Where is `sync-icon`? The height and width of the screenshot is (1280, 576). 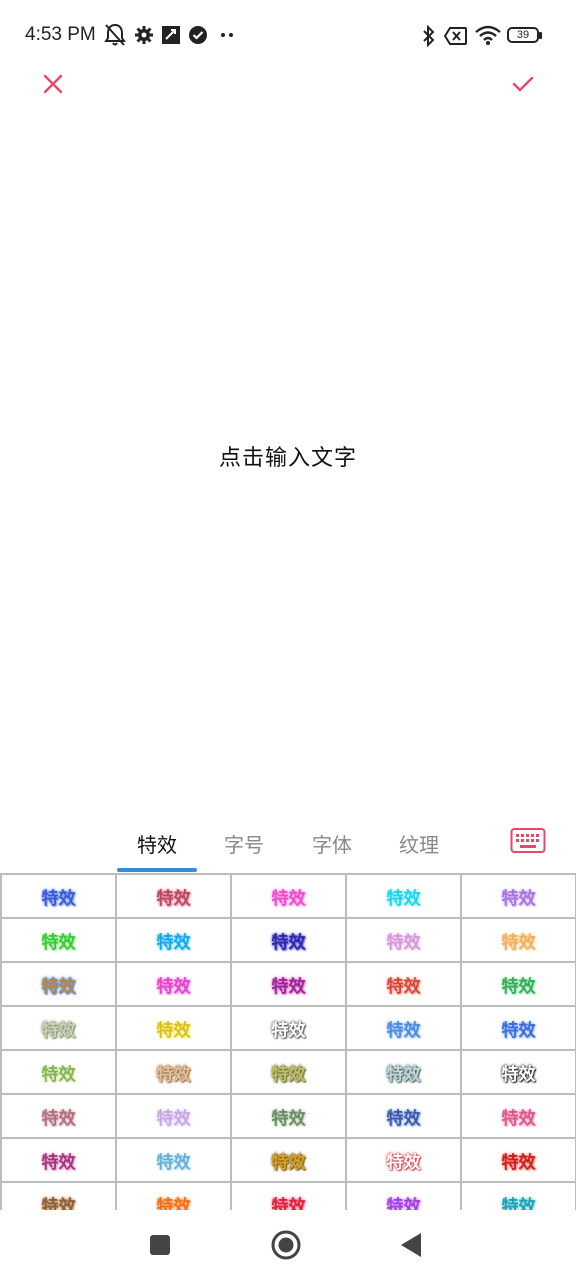 sync-icon is located at coordinates (171, 35).